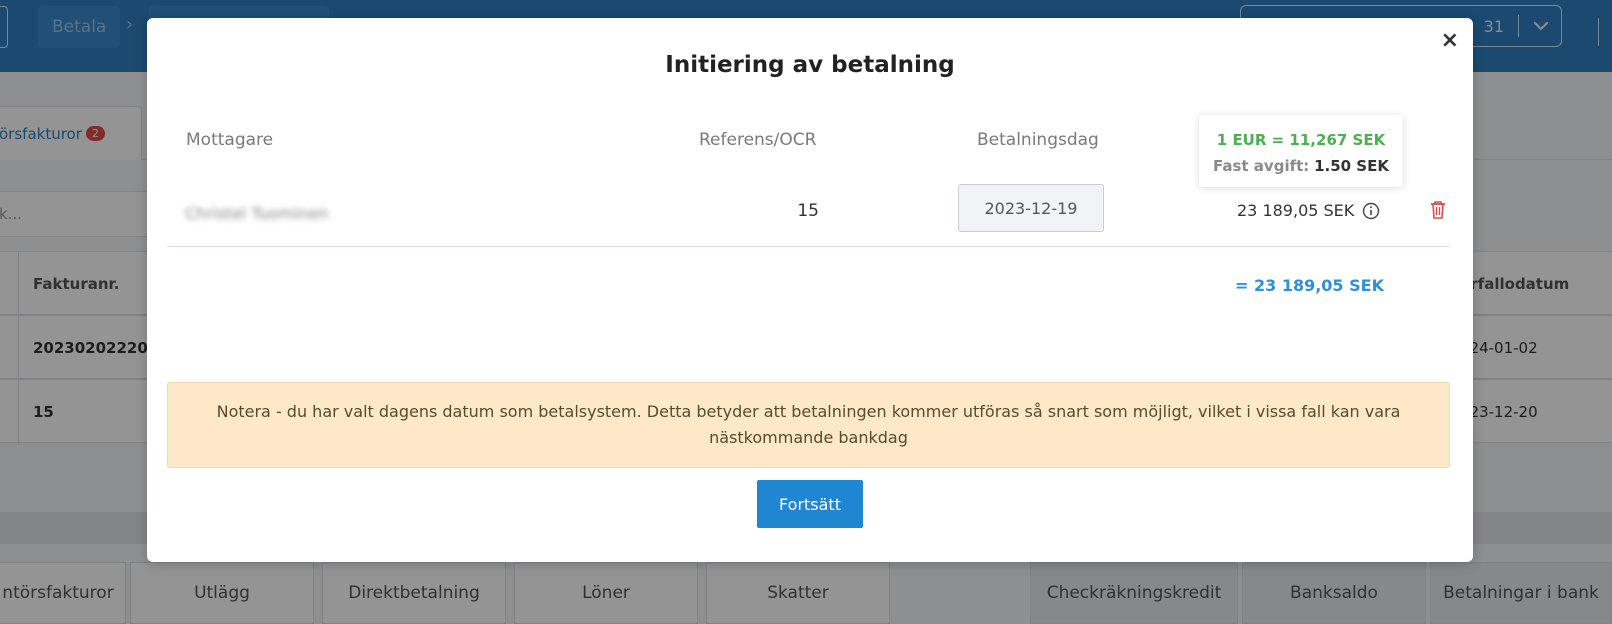 The image size is (1612, 624). I want to click on fixed-fee-line: Fast avgift: 1.50 SEK, so click(1301, 166).